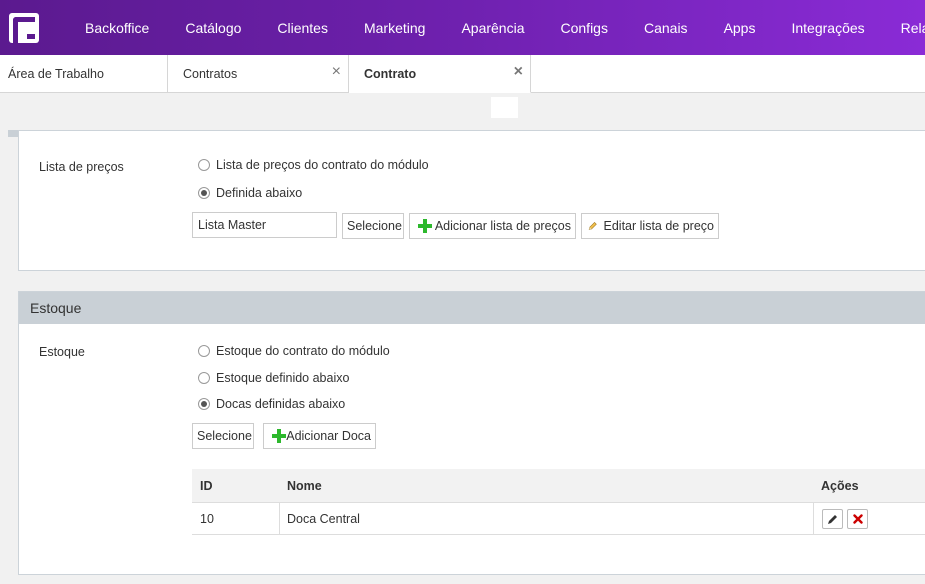 This screenshot has width=925, height=584. I want to click on add-price-list-button: Adicionar lista de preços, so click(492, 226).